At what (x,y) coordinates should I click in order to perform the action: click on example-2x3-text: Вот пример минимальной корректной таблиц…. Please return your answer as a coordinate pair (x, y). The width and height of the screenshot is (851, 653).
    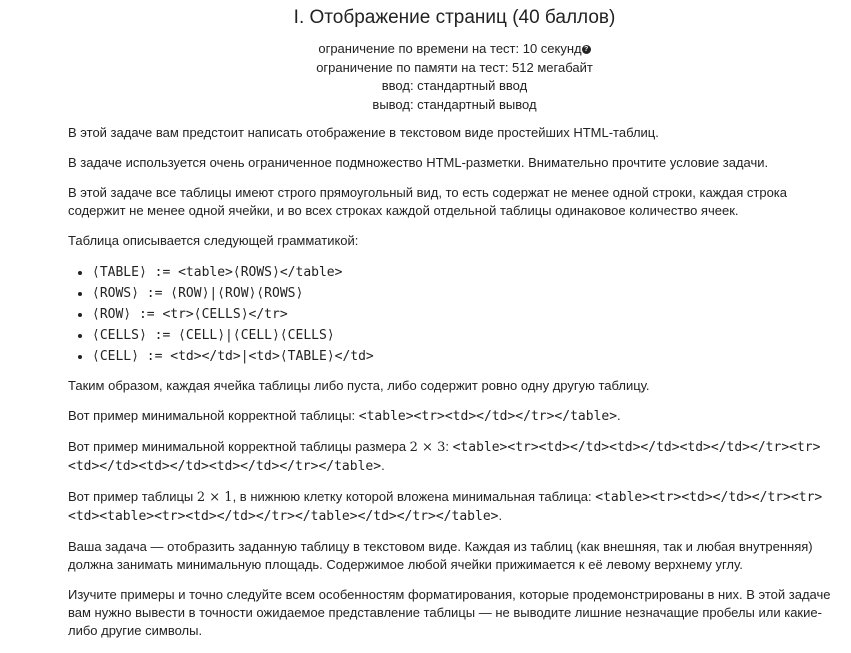
    Looking at the image, I should click on (239, 446).